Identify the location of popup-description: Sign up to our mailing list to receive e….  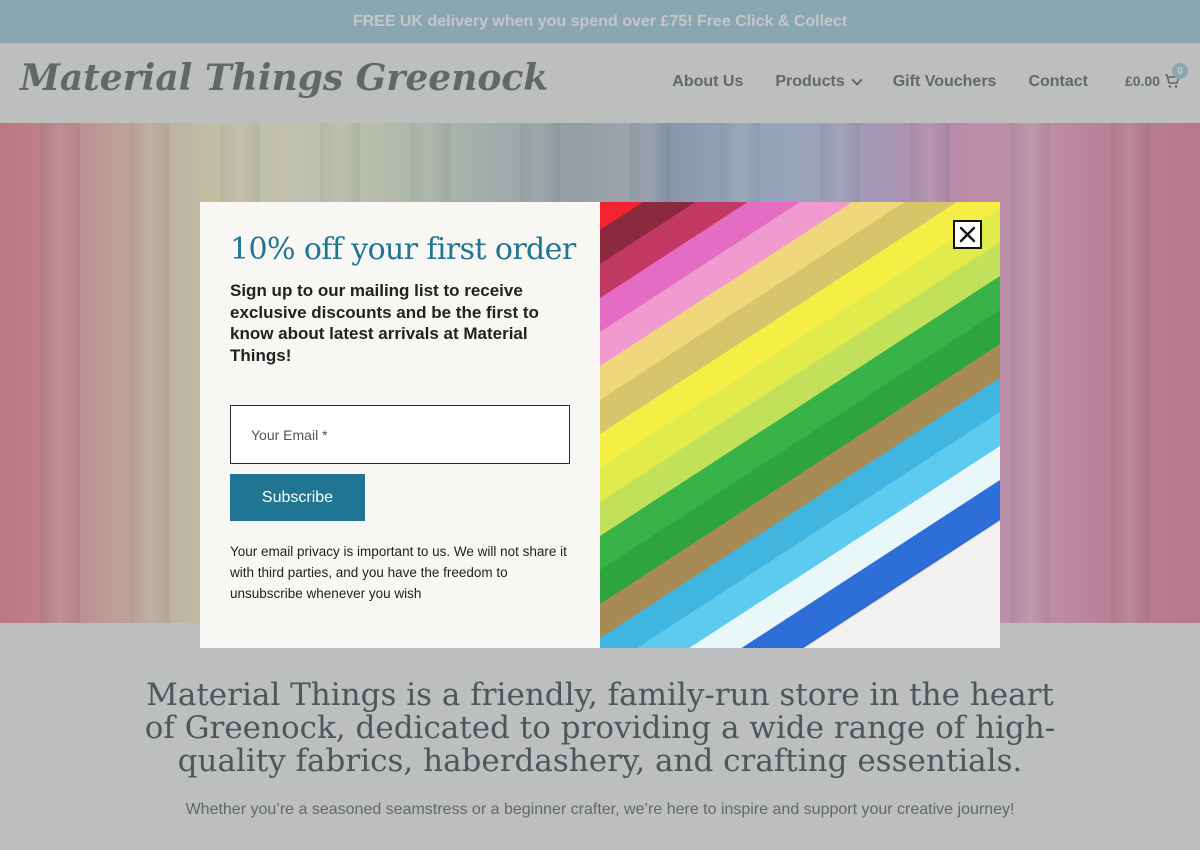
(384, 323).